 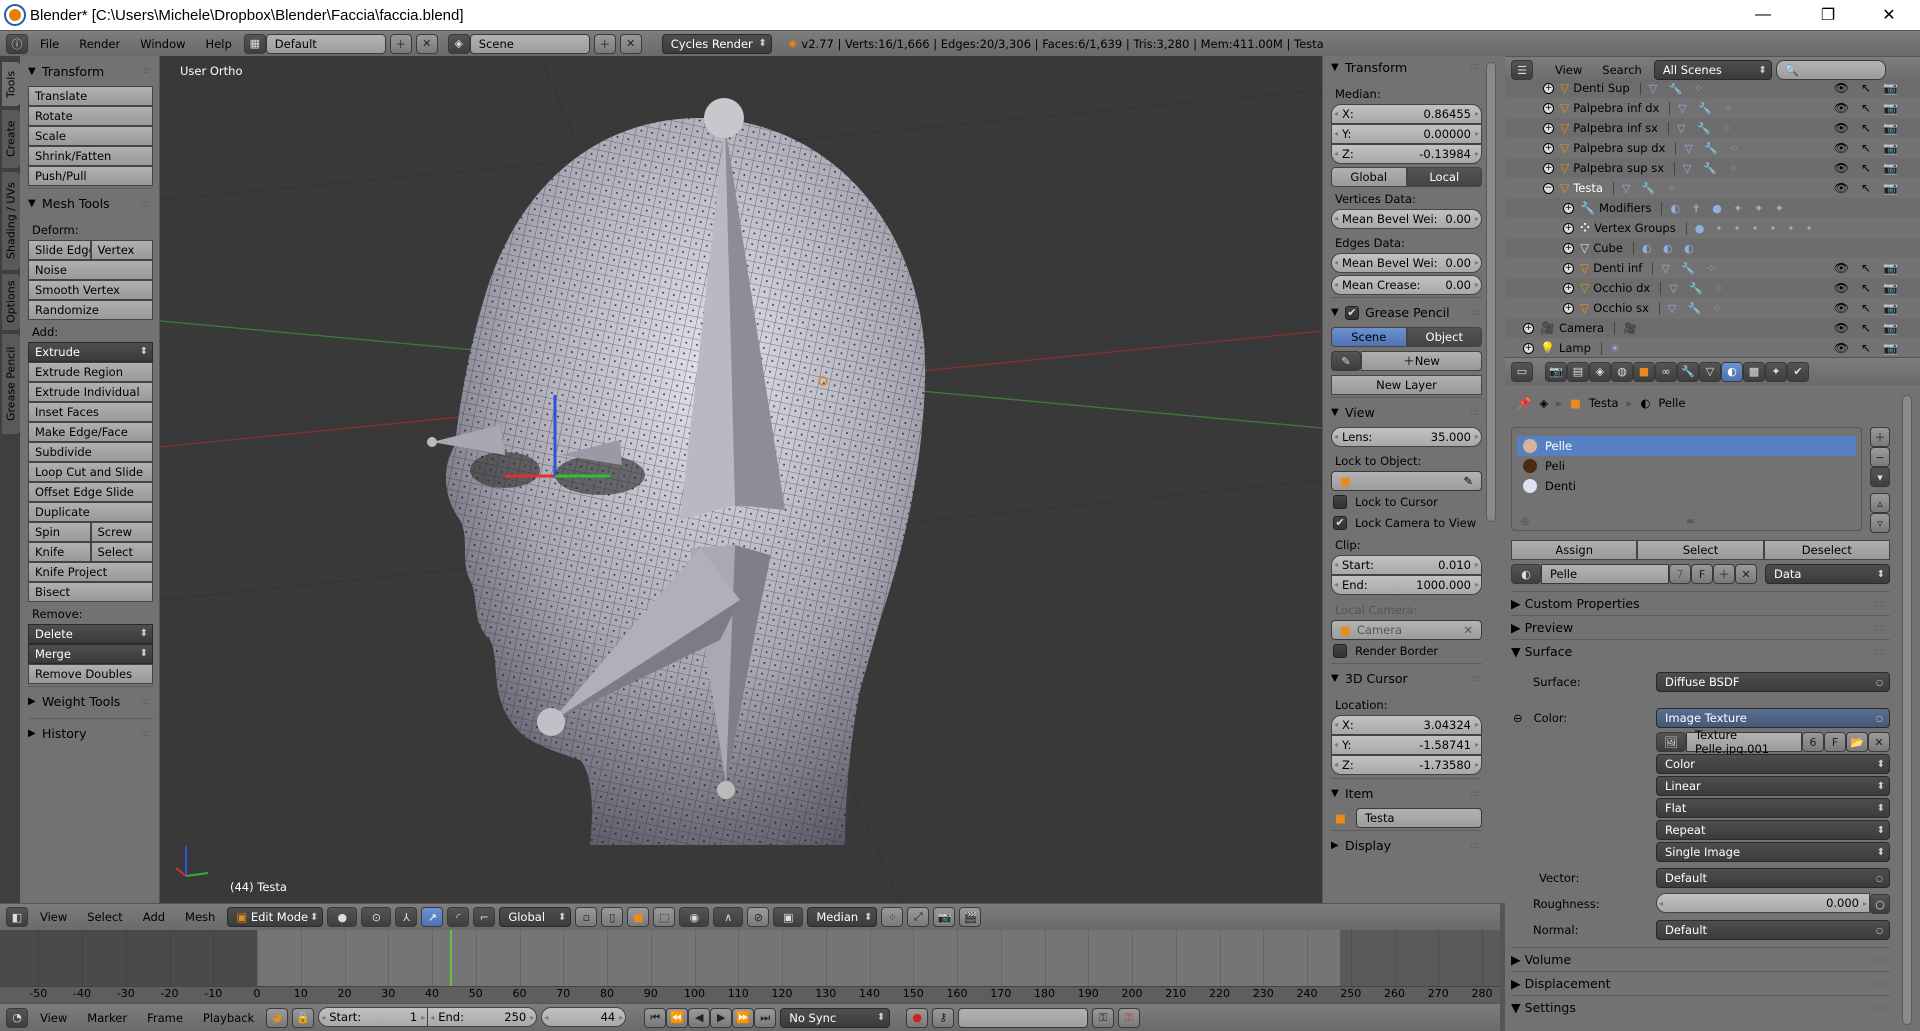 What do you see at coordinates (1773, 786) in the screenshot?
I see `linear-dropdown: Linear` at bounding box center [1773, 786].